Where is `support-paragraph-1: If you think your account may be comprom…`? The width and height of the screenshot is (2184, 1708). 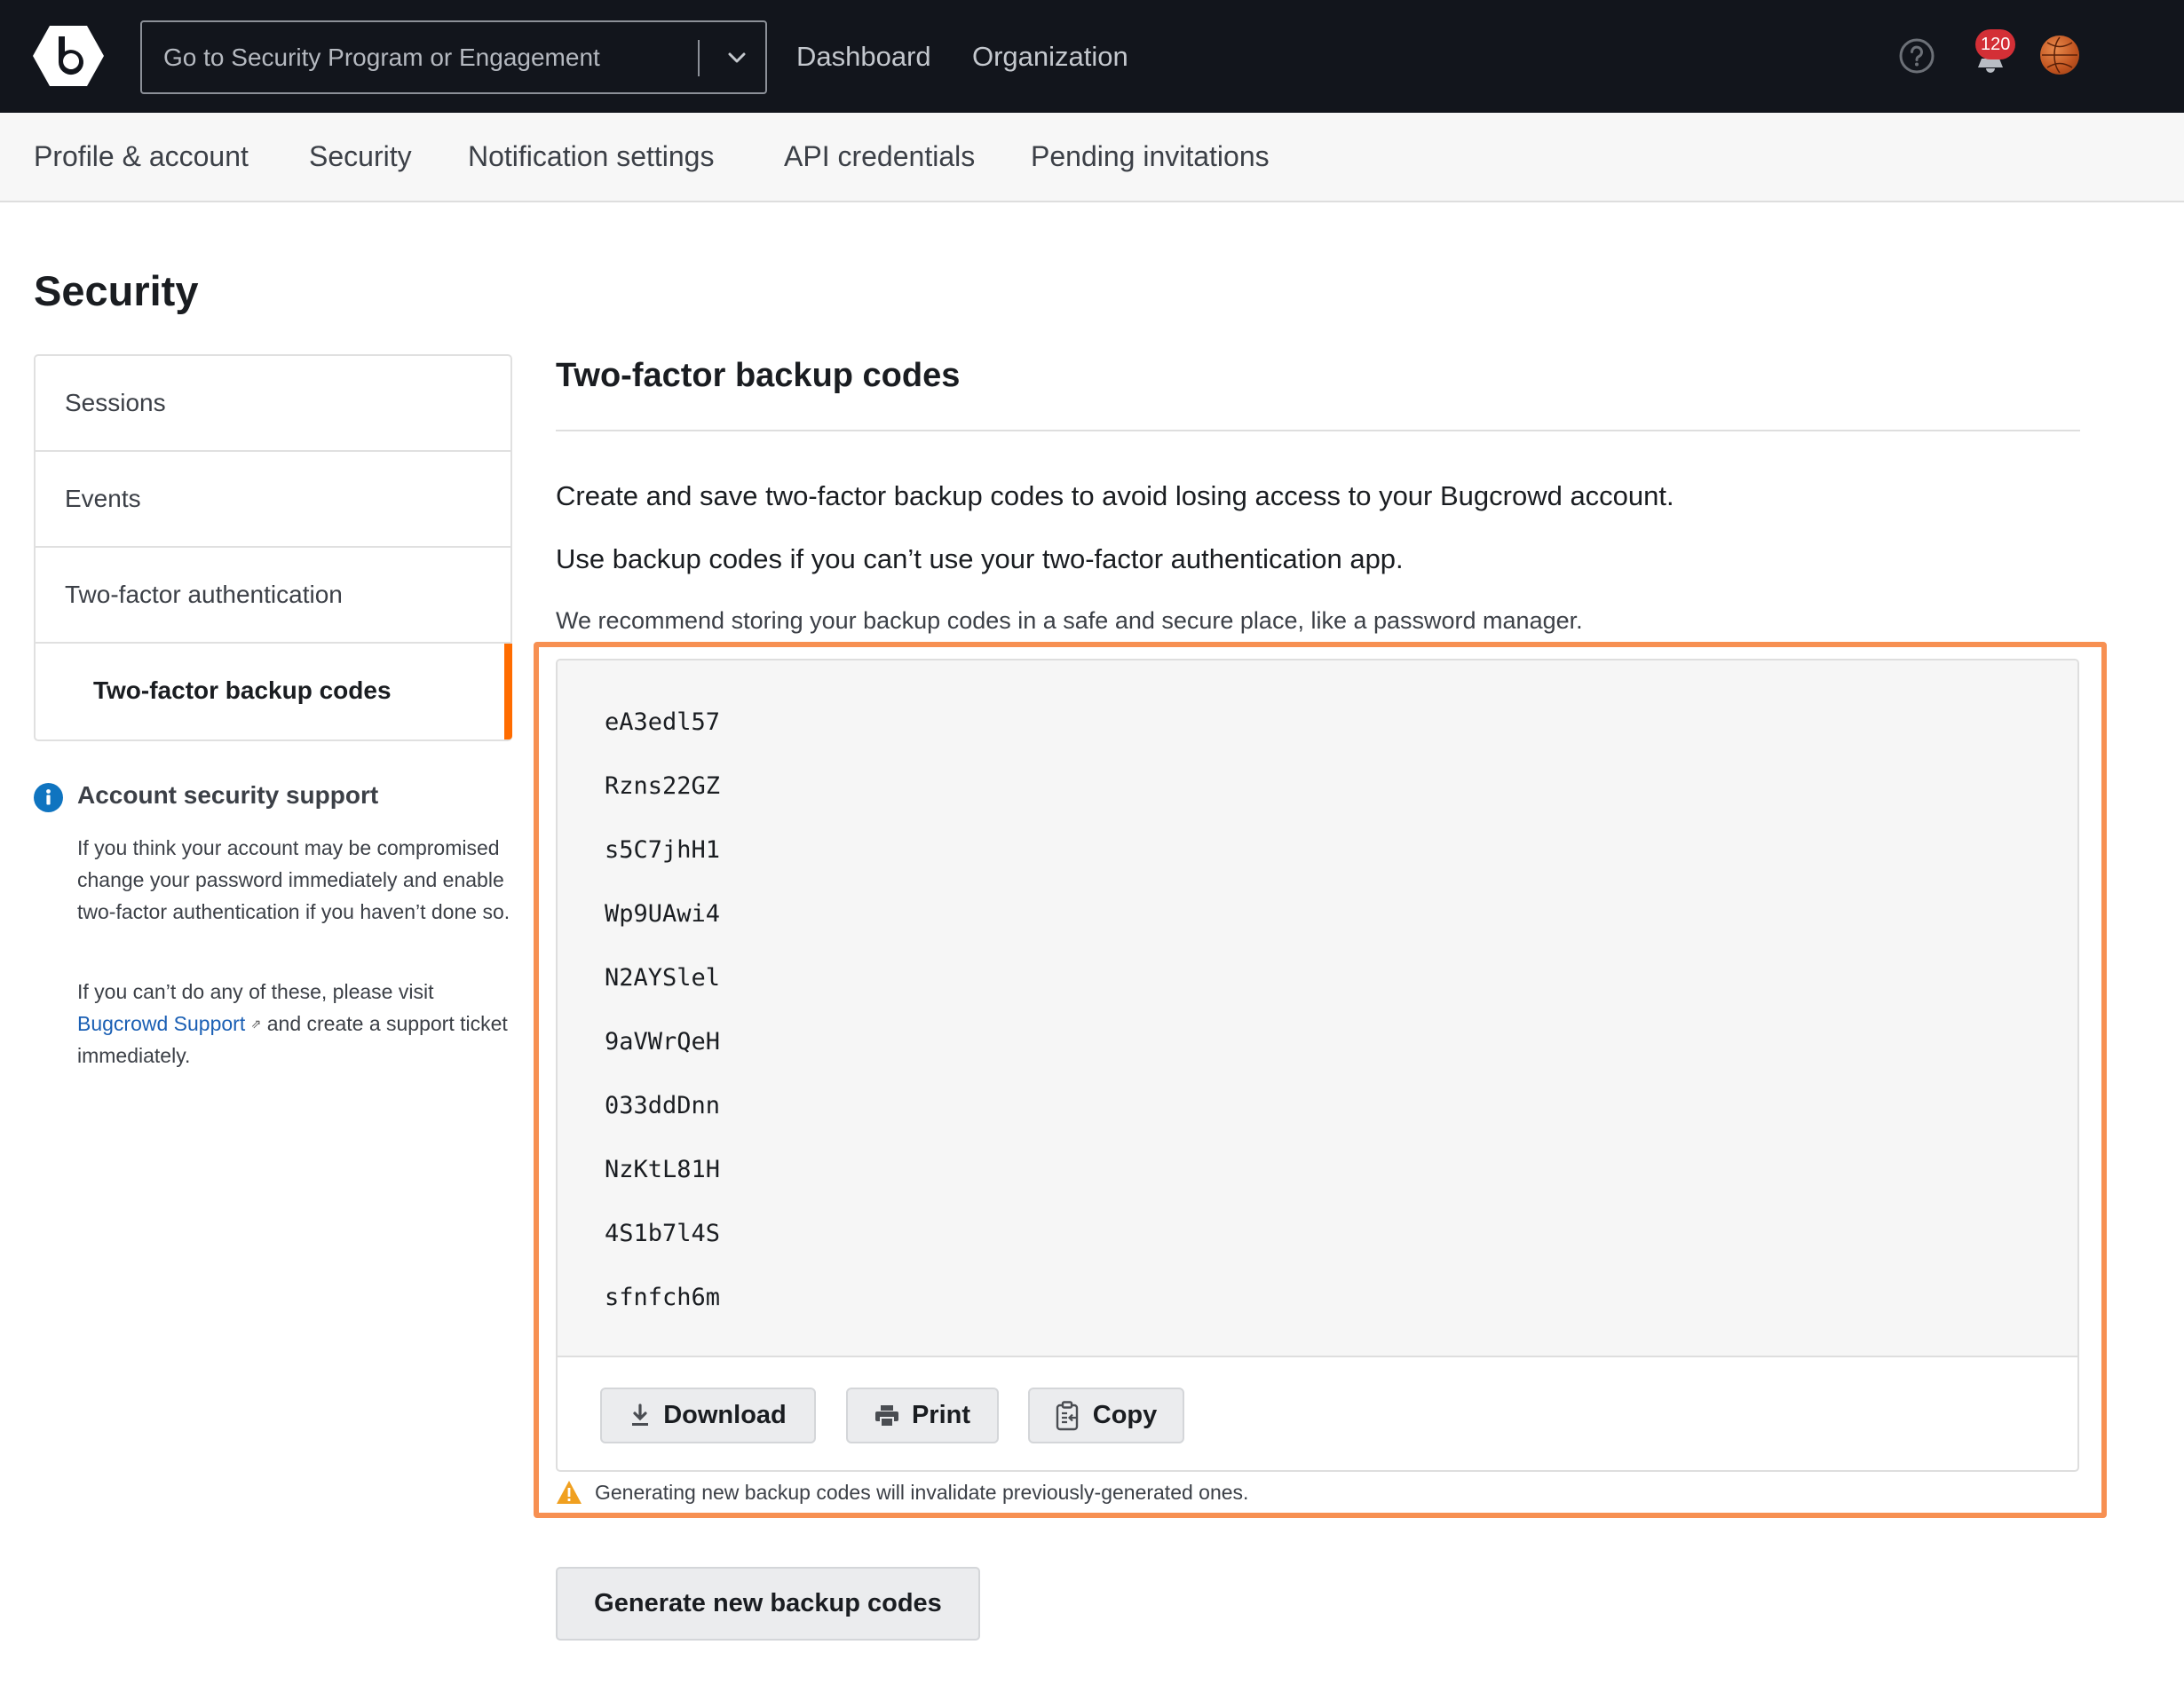
support-paragraph-1: If you think your account may be comprom… is located at coordinates (293, 879).